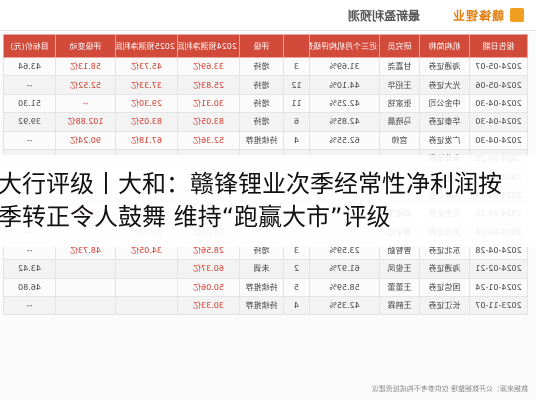  Describe the element at coordinates (208, 103) in the screenshot. I see `table-cell: 30.31亿` at that location.